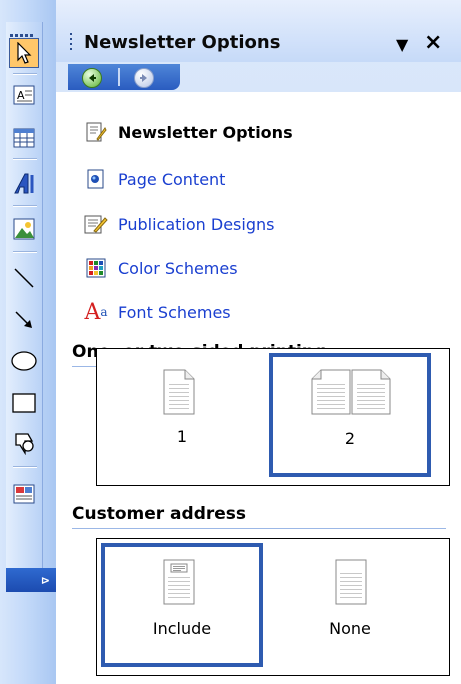 This screenshot has height=684, width=461. Describe the element at coordinates (182, 628) in the screenshot. I see `option-label: Include` at that location.